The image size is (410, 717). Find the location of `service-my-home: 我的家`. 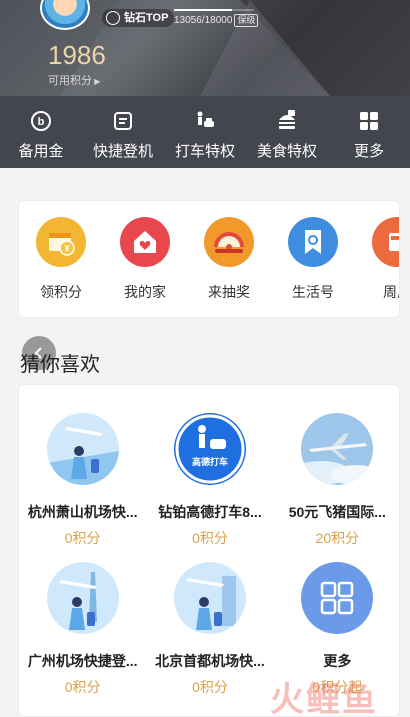

service-my-home: 我的家 is located at coordinates (145, 259).